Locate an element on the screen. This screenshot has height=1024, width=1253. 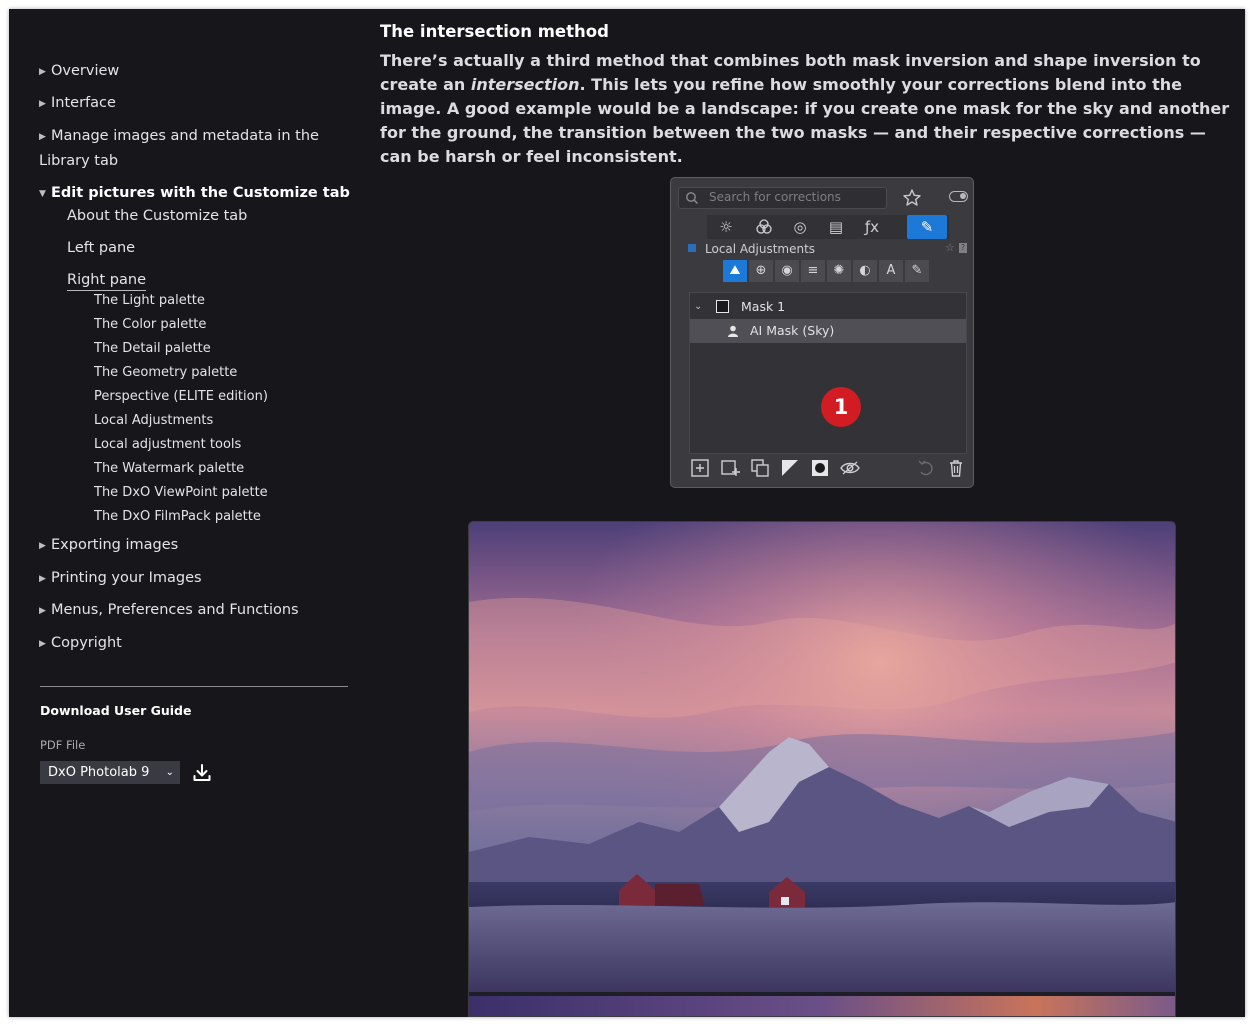
nav-item-interface: ▶ Interface is located at coordinates (77, 103).